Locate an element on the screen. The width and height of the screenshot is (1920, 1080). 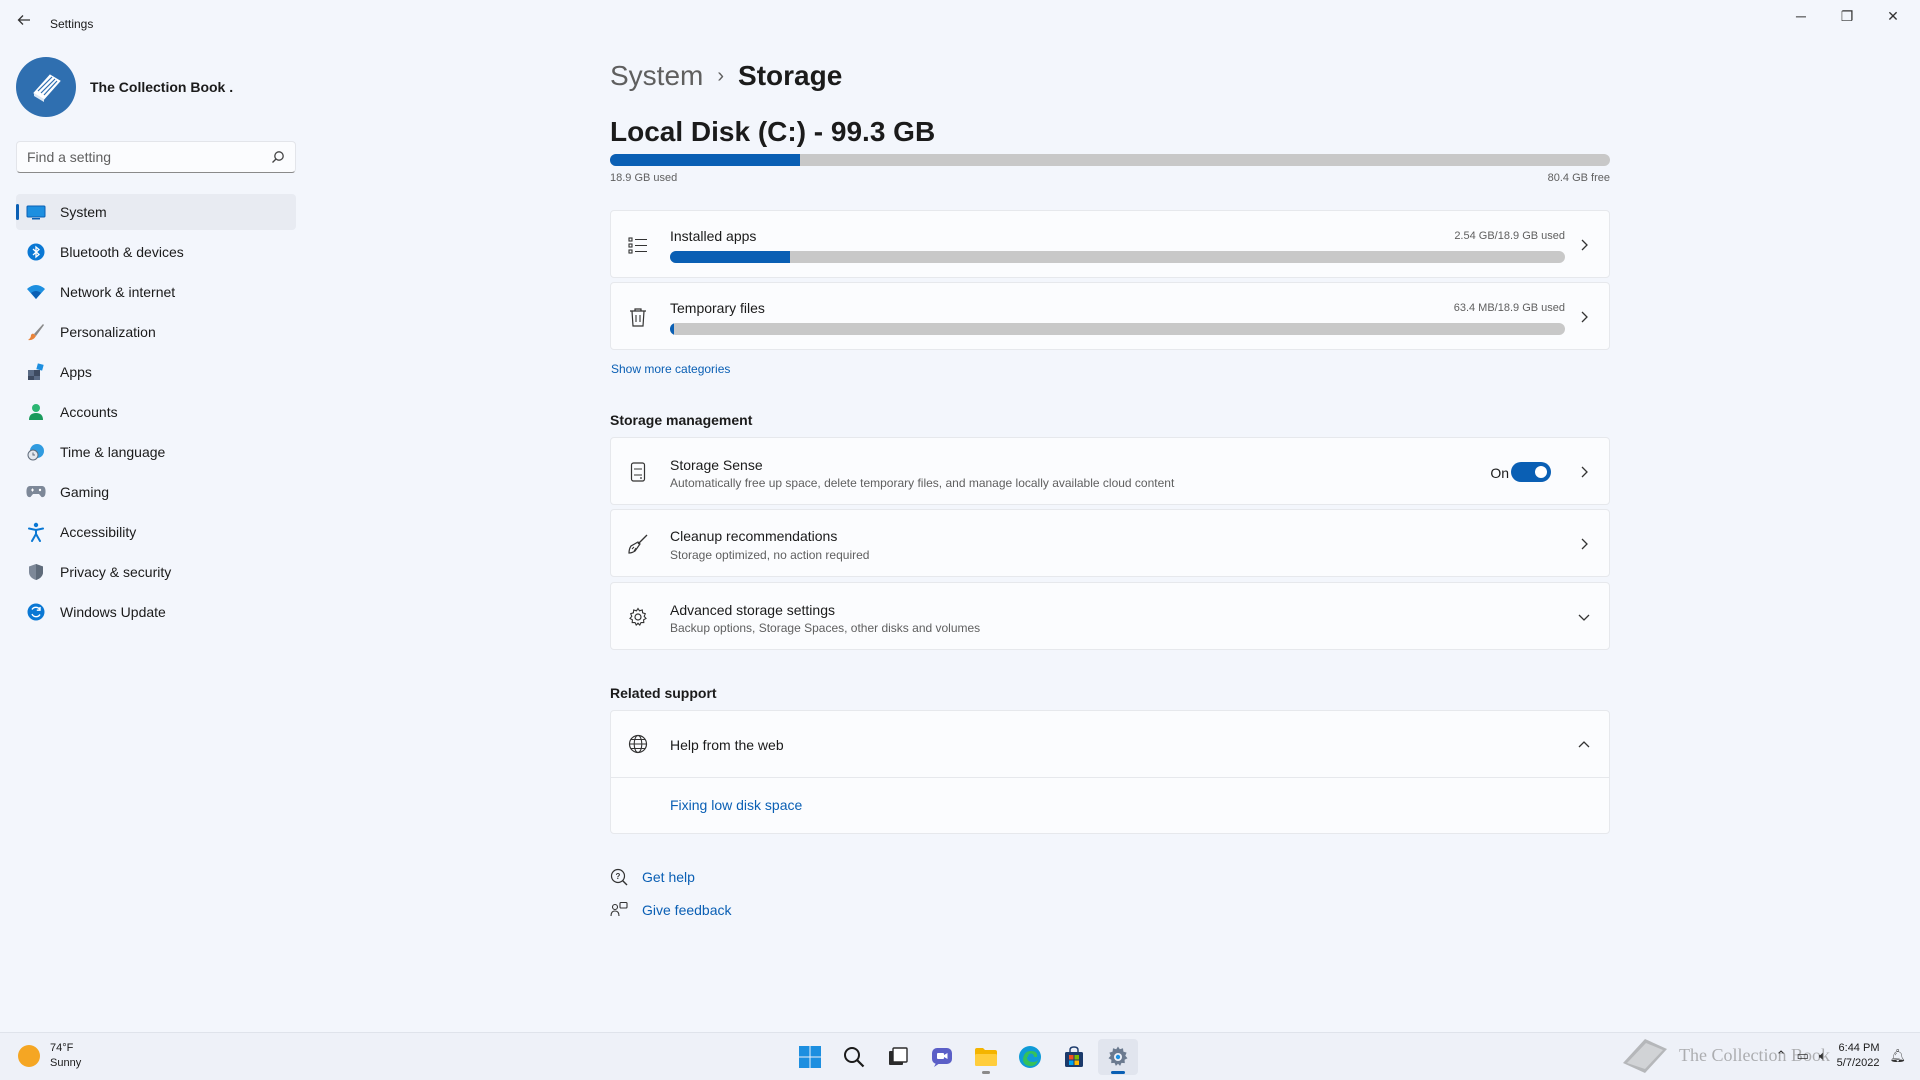
fixing-low-disk-space-link: Fixing low disk space is located at coordinates (736, 805).